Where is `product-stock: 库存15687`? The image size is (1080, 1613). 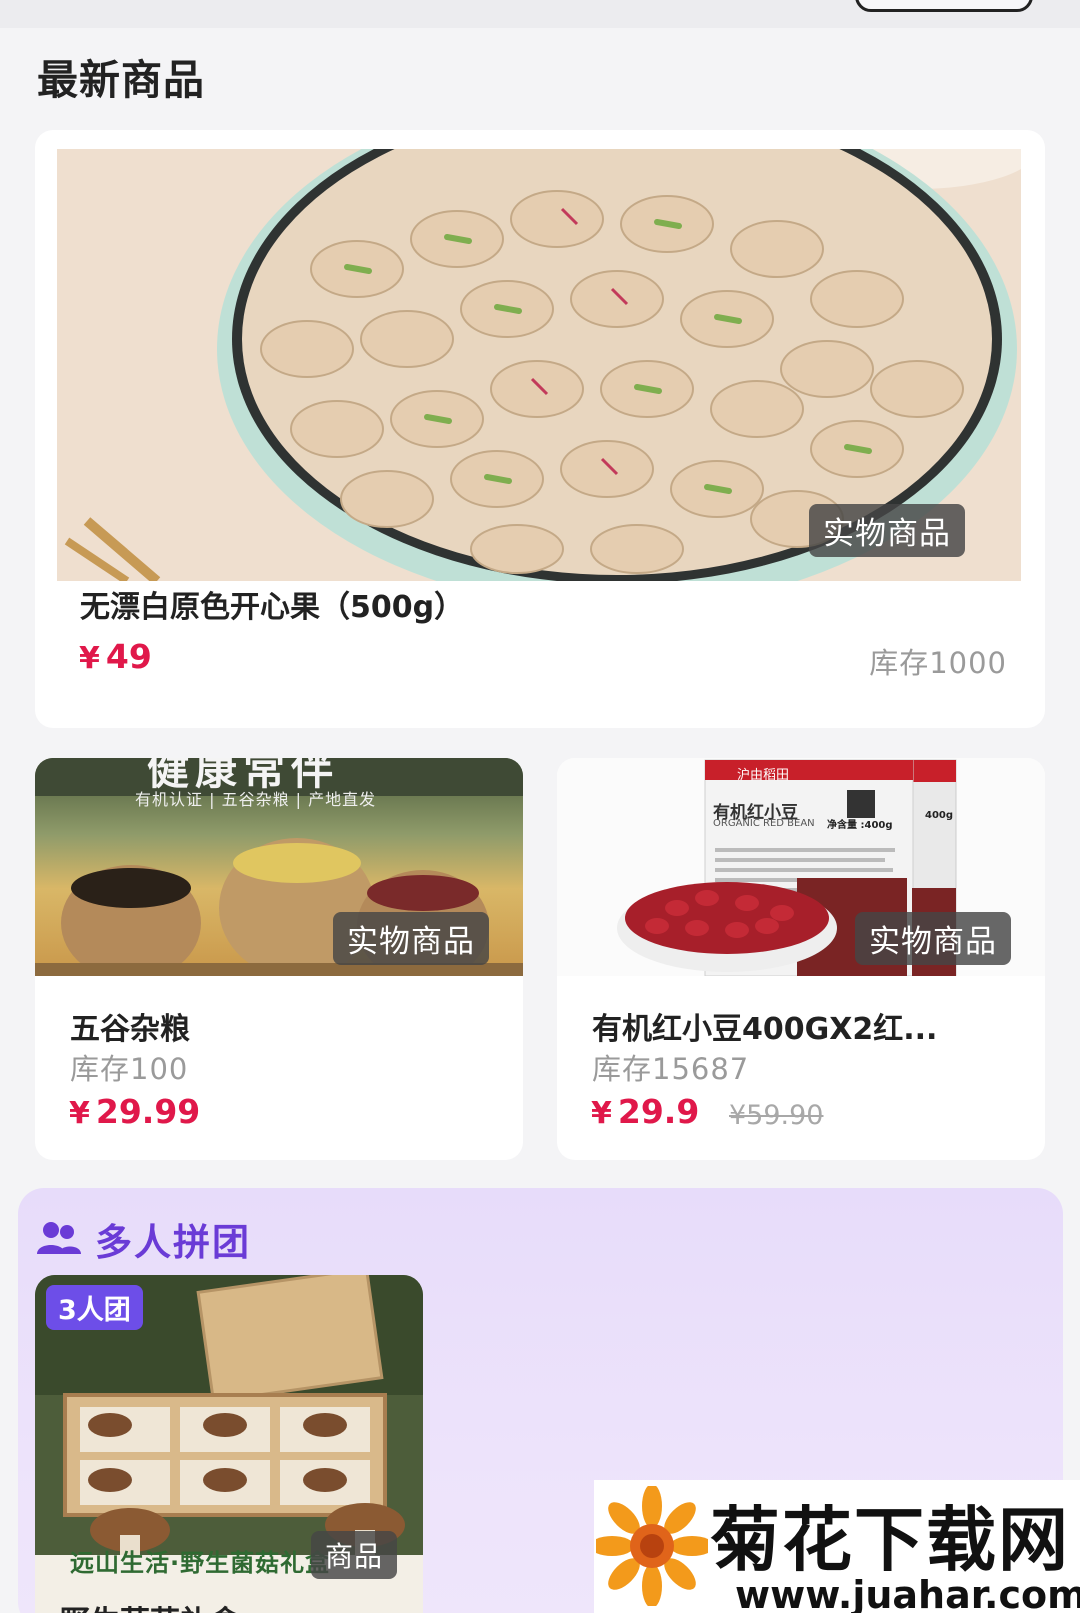 product-stock: 库存15687 is located at coordinates (671, 1069).